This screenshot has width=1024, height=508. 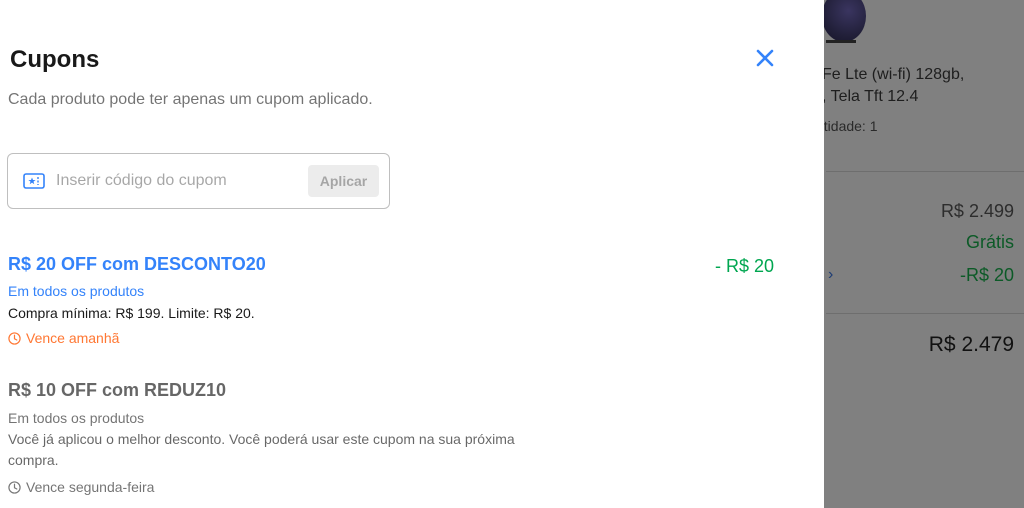 What do you see at coordinates (176, 181) in the screenshot?
I see `coupon-code-input` at bounding box center [176, 181].